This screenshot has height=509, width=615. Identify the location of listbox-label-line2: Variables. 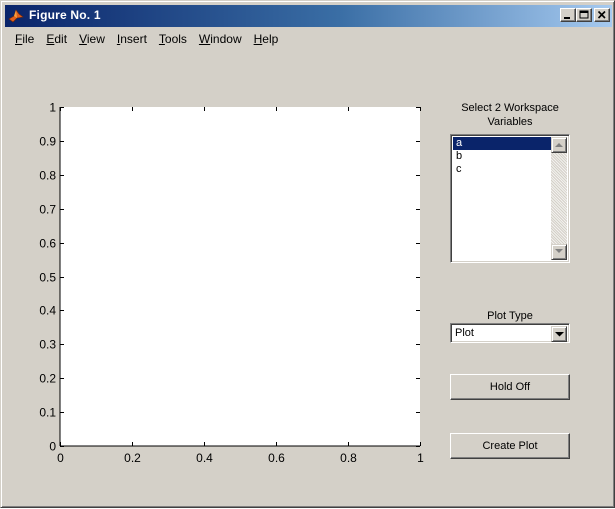
(510, 122).